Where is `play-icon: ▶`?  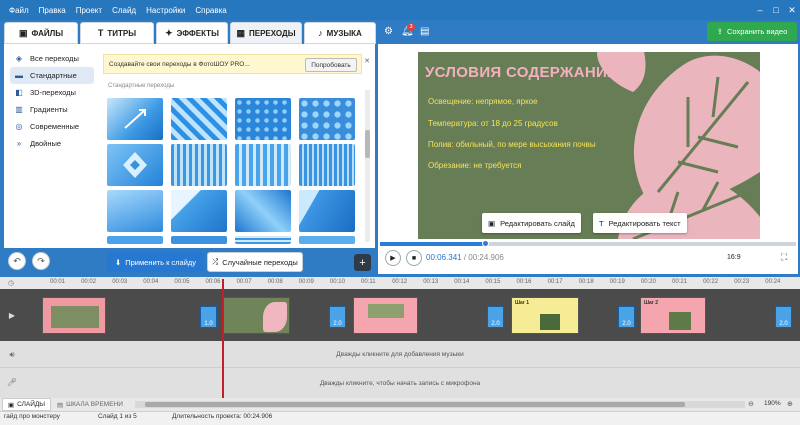
play-icon: ▶ is located at coordinates (393, 258).